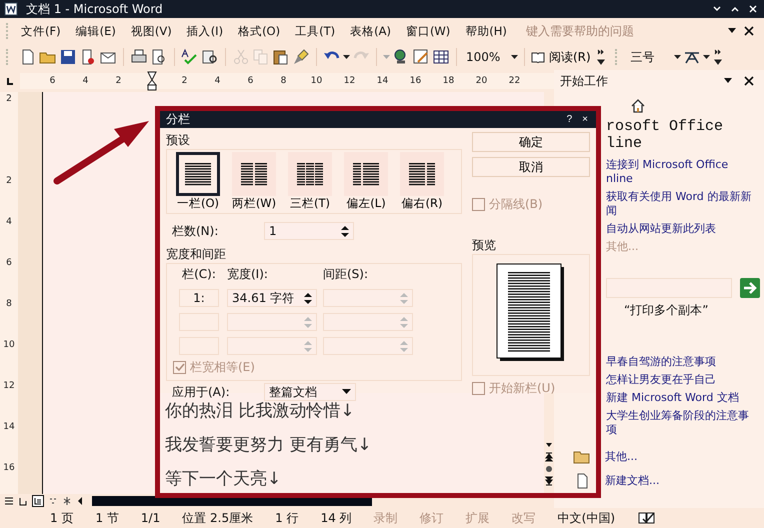  Describe the element at coordinates (281, 57) in the screenshot. I see `paste-icon` at that location.